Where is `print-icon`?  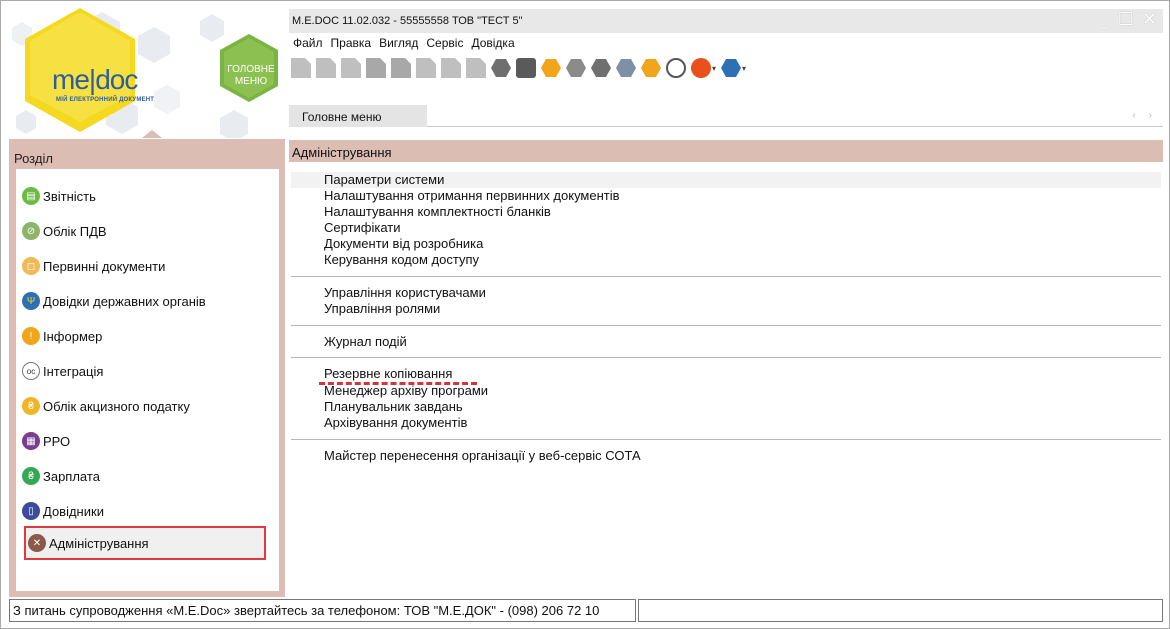
print-icon is located at coordinates (526, 68).